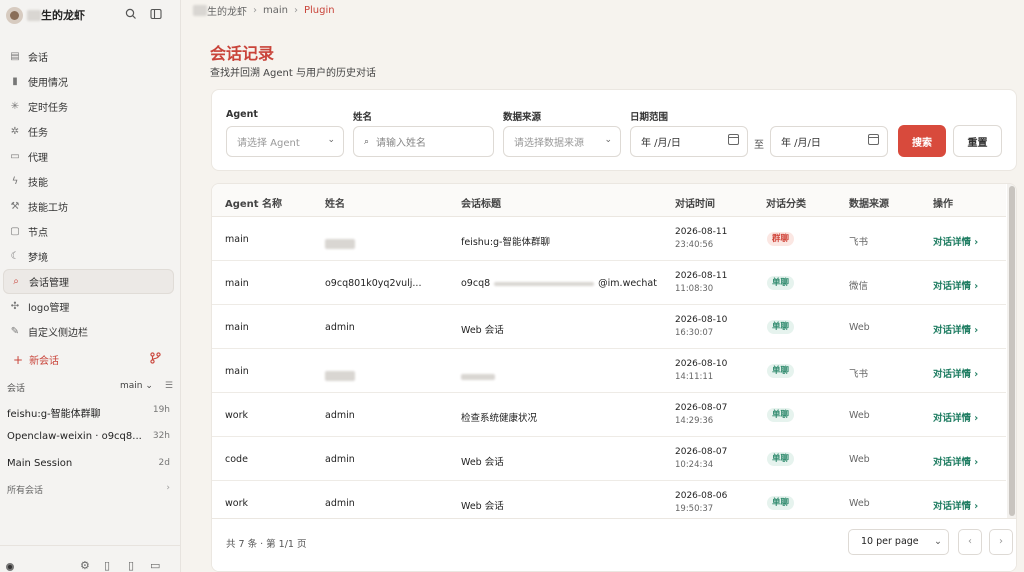  I want to click on sessions-filter-value: main, so click(131, 386).